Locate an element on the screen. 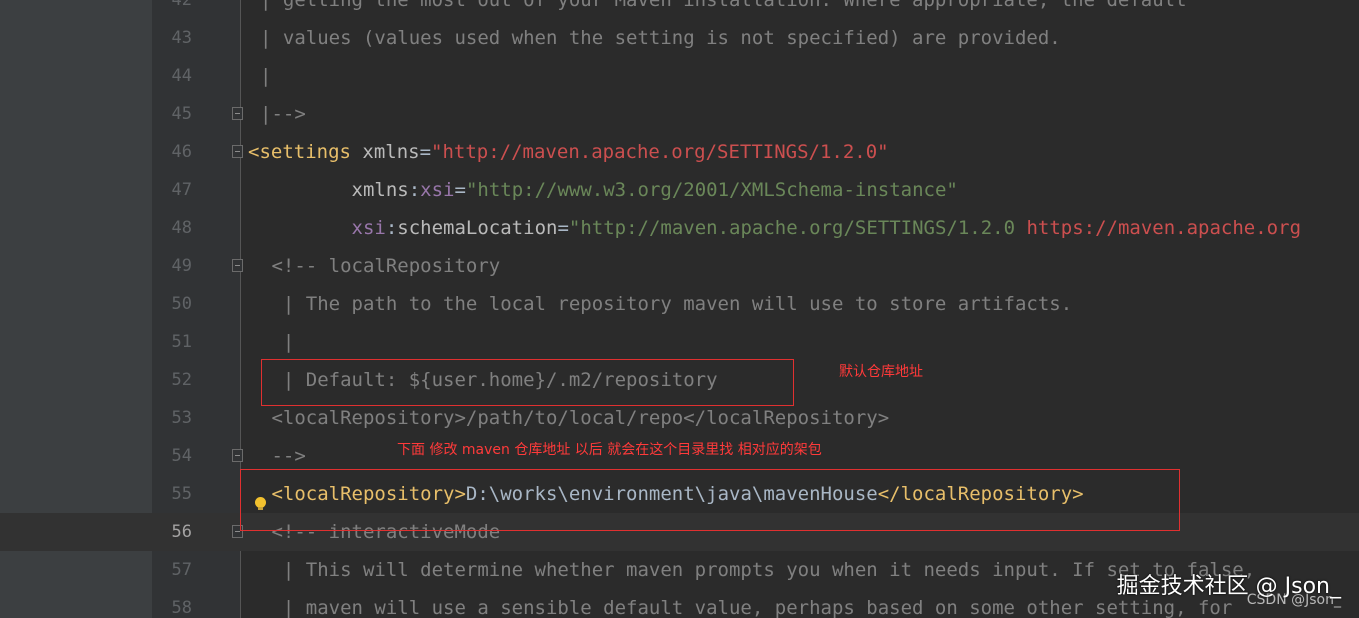  code-text: <!-- localRepository is located at coordinates (380, 266).